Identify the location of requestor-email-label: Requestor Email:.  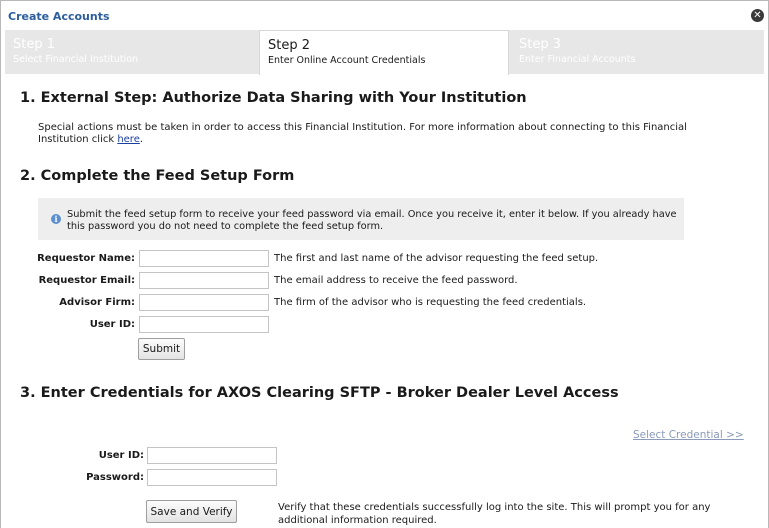
(86, 280).